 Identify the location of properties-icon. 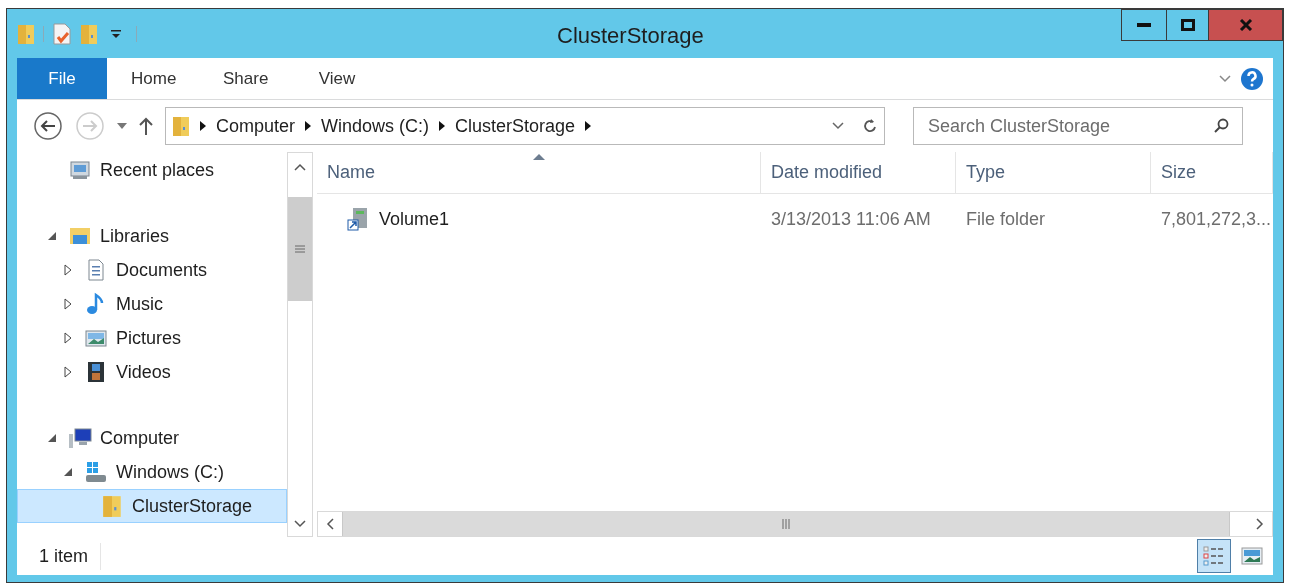
(62, 33).